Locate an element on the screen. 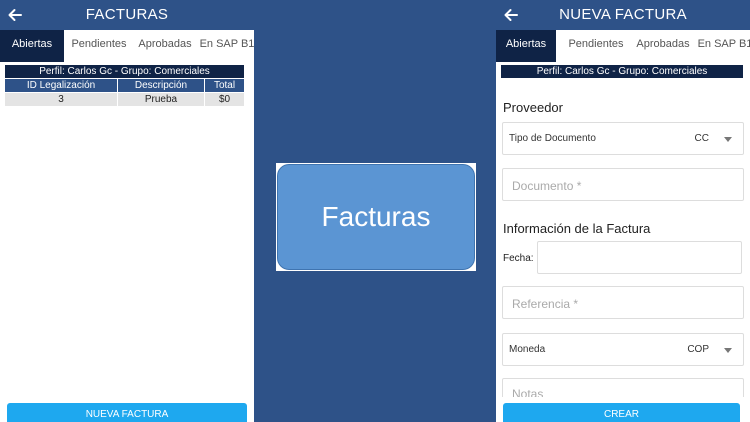 The width and height of the screenshot is (750, 422). referencia-input: Referencia * is located at coordinates (623, 302).